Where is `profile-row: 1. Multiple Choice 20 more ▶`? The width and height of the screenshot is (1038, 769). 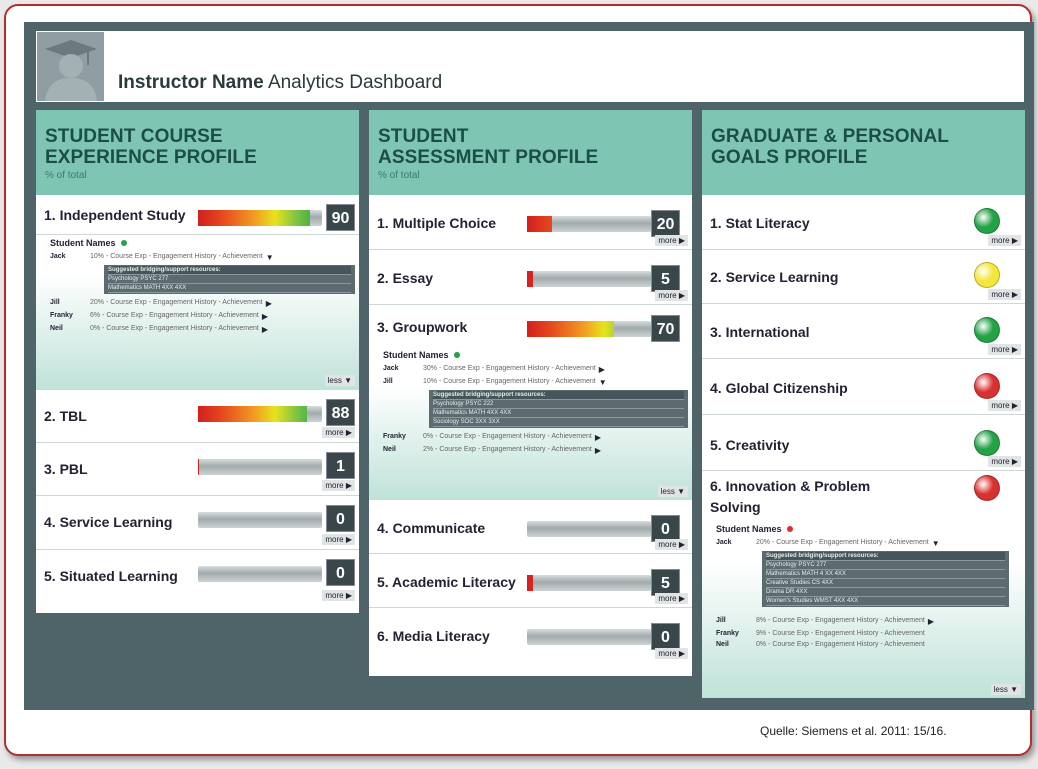 profile-row: 1. Multiple Choice 20 more ▶ is located at coordinates (530, 222).